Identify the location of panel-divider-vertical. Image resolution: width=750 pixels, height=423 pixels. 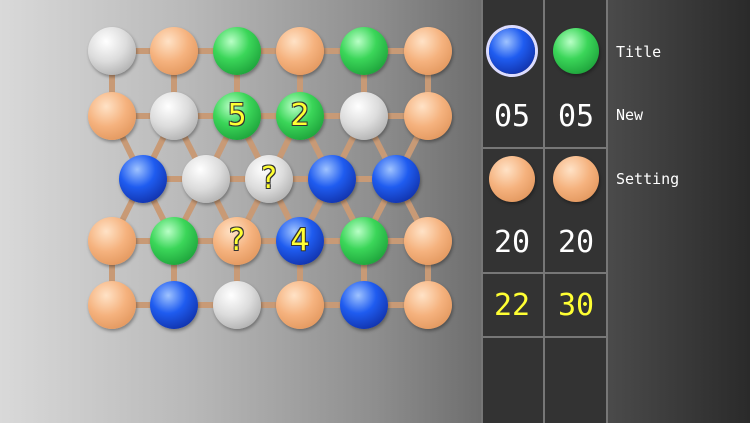
(544, 211).